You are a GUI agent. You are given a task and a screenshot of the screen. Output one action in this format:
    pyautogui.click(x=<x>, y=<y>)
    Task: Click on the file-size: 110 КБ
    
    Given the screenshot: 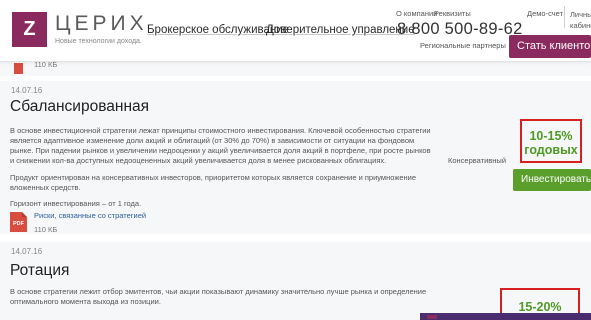 What is the action you would take?
    pyautogui.click(x=46, y=229)
    